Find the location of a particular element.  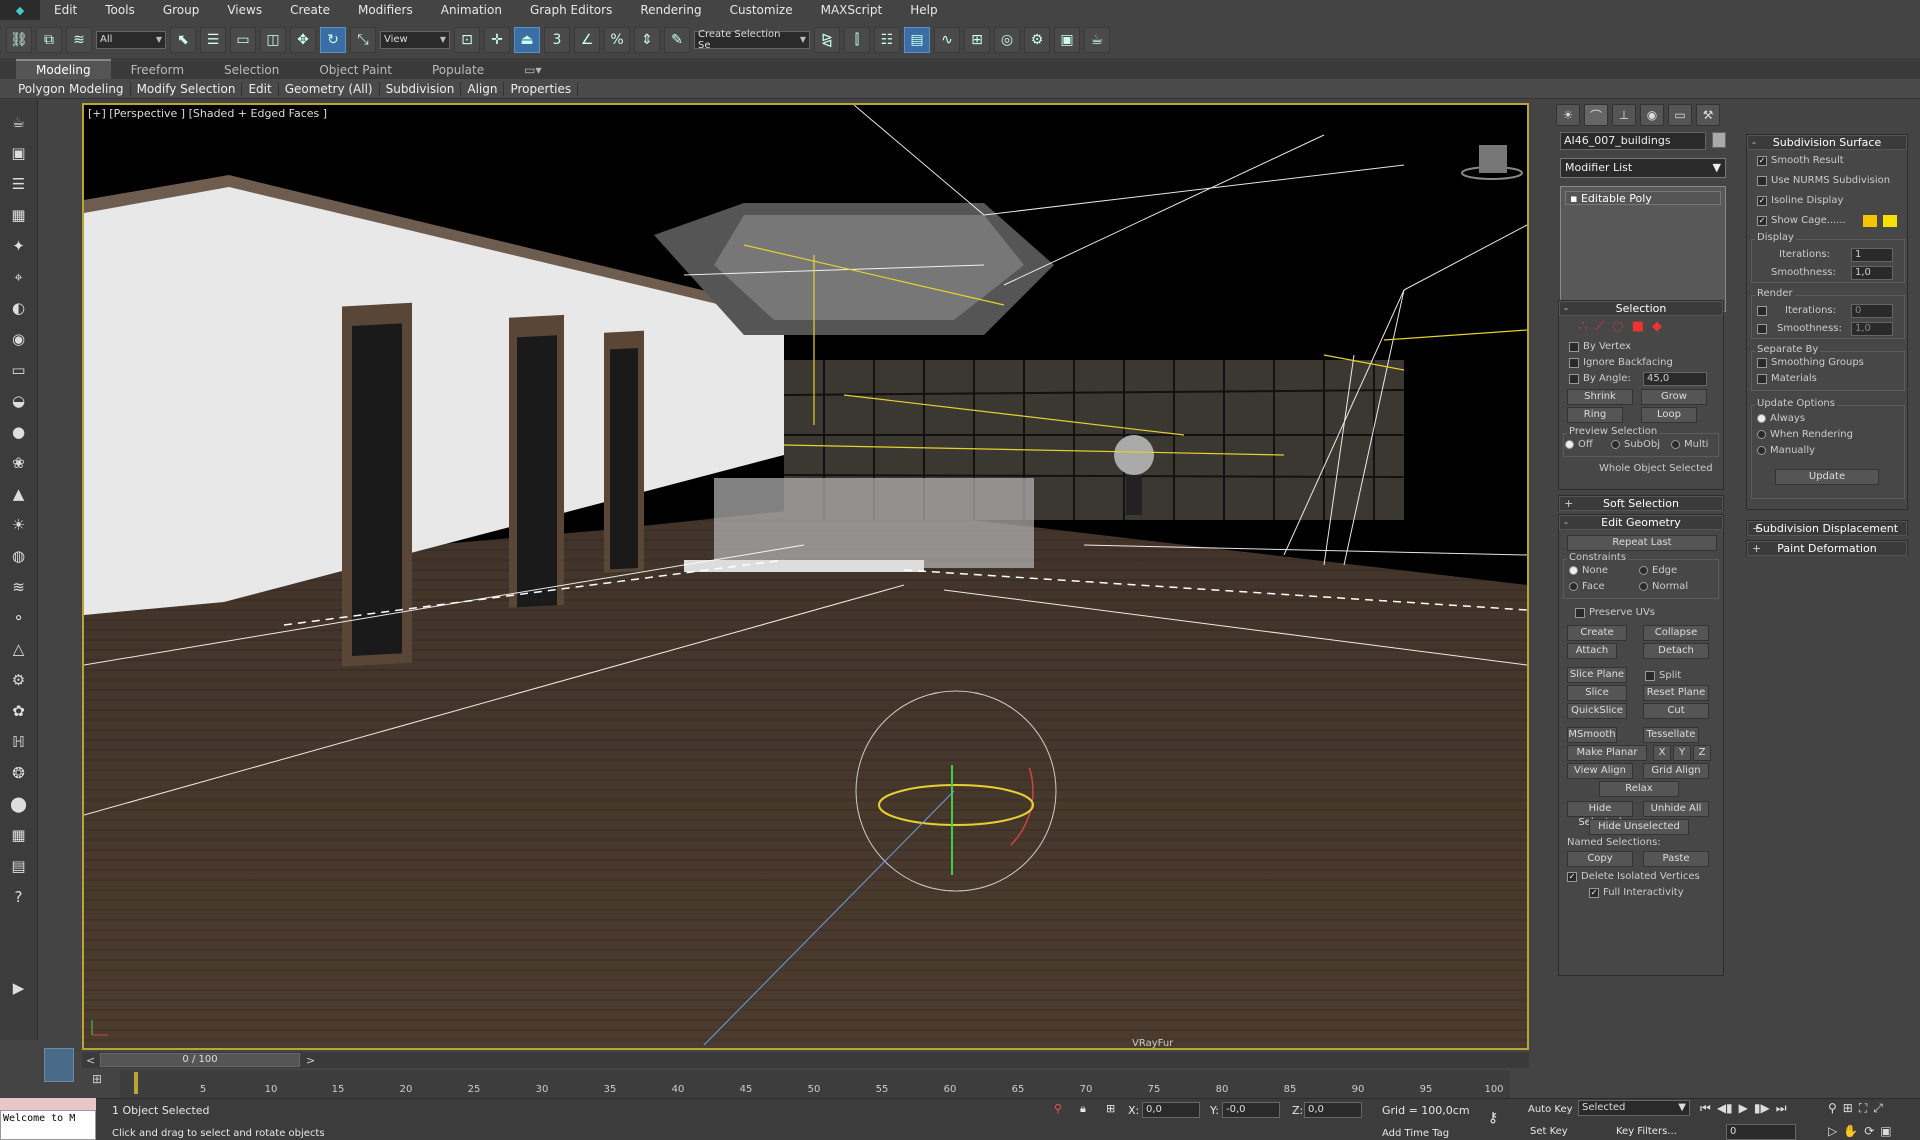

update-manually-radio is located at coordinates (1761, 450).